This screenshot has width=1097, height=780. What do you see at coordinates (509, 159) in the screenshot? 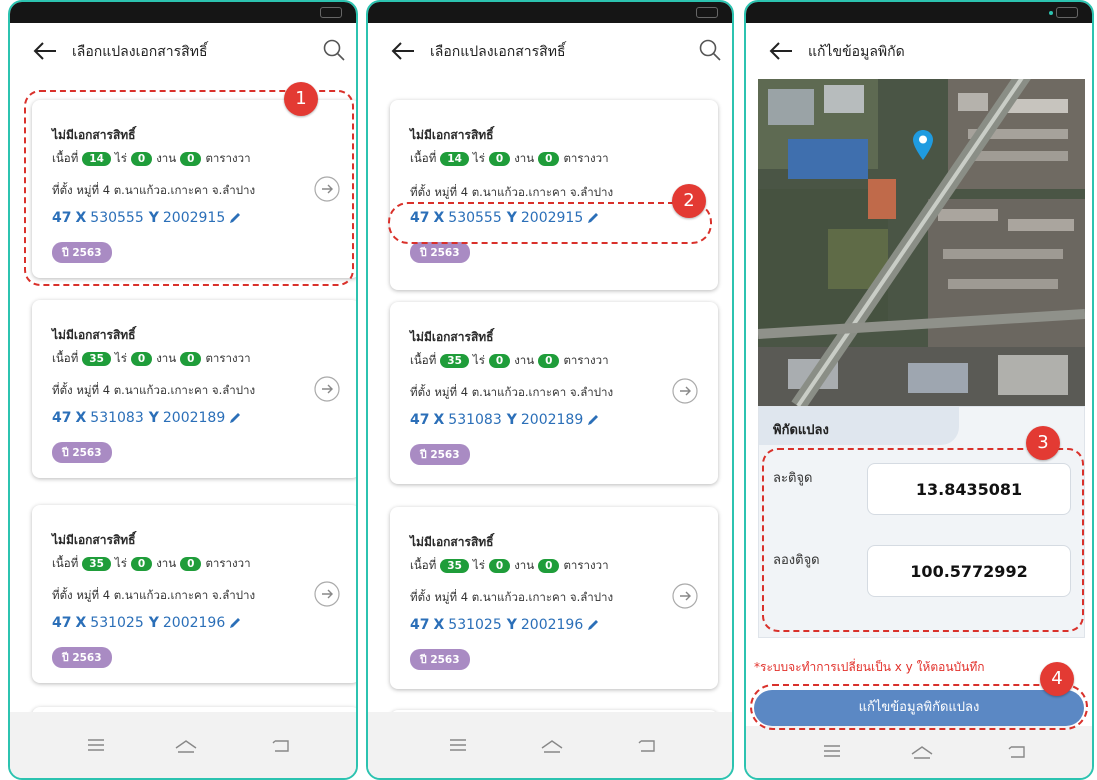
I see `parcel-area: เนื้อที่ 14 ไร่ 0 งาน 0 ตารางวา` at bounding box center [509, 159].